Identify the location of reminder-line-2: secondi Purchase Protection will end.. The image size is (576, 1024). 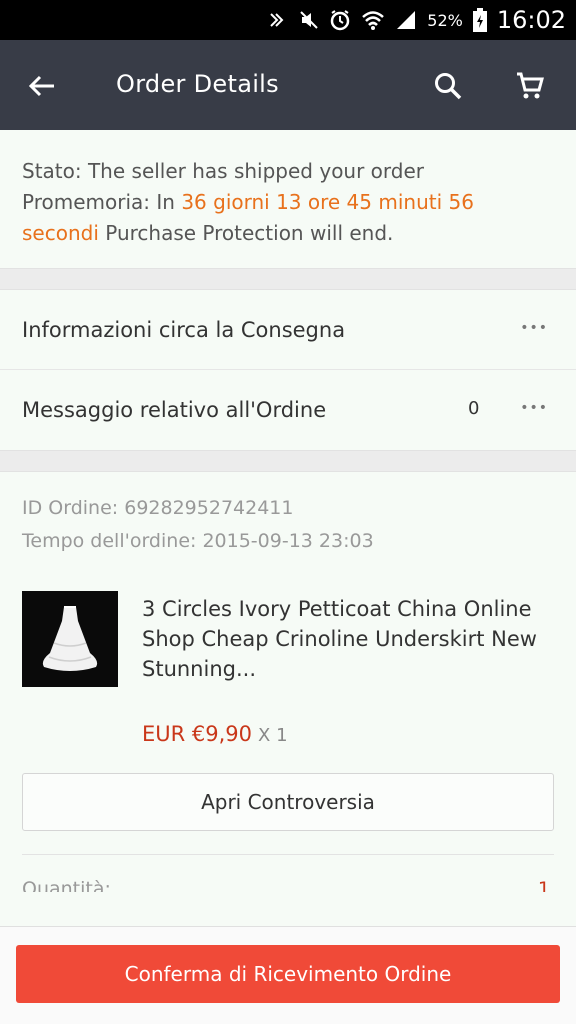
(288, 233).